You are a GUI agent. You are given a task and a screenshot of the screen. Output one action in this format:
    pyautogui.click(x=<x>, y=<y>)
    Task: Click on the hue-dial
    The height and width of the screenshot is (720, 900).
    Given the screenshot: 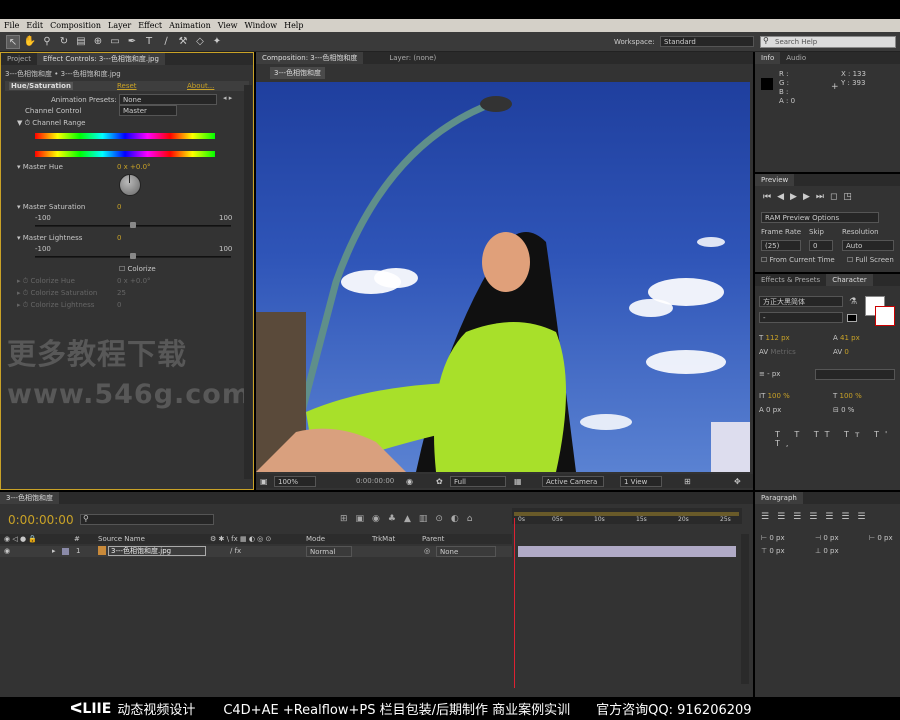 What is the action you would take?
    pyautogui.click(x=130, y=185)
    